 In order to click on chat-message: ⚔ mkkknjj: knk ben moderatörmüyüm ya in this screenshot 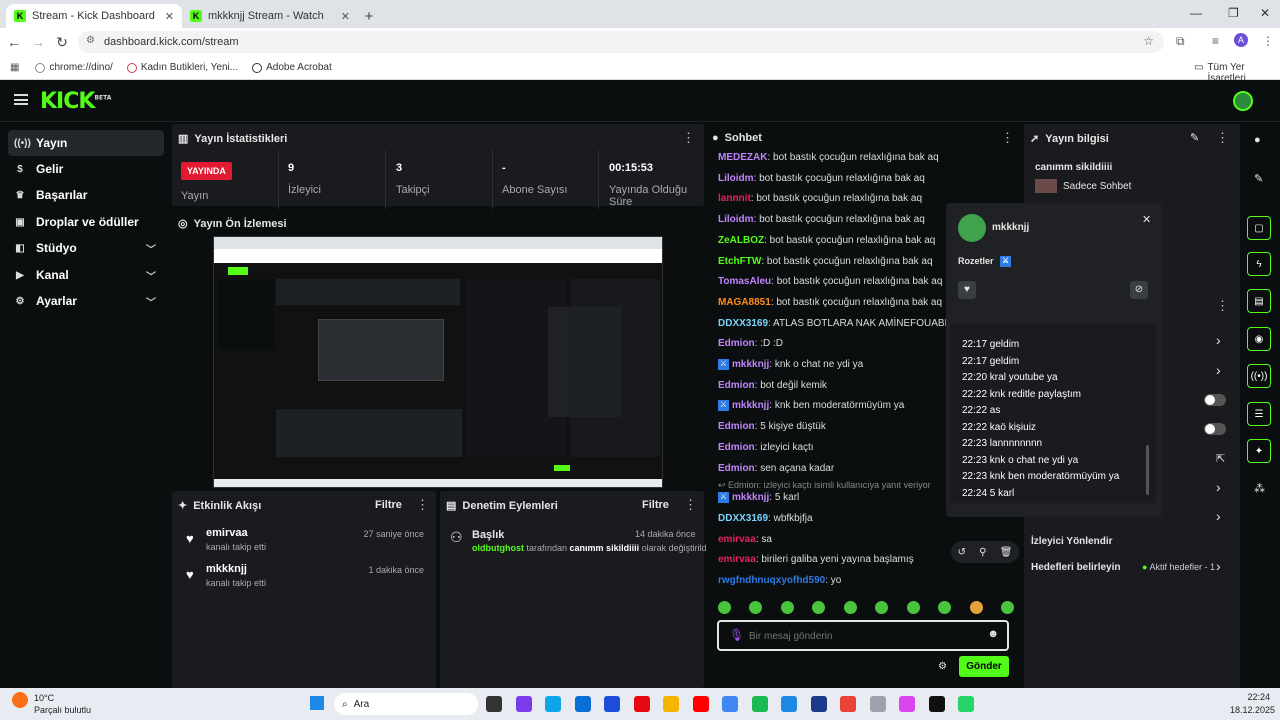, I will do `click(811, 406)`.